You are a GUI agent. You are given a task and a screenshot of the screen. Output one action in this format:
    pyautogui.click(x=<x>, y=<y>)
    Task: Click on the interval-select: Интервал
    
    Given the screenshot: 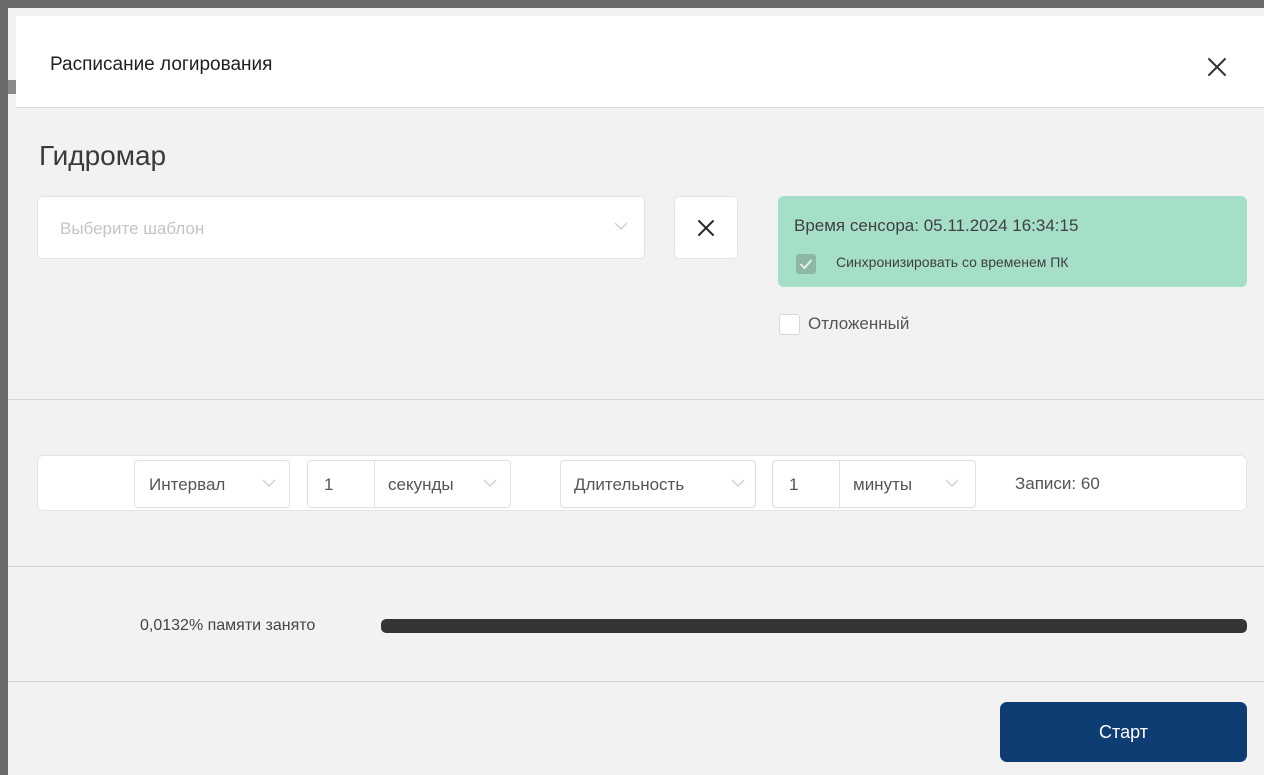 What is the action you would take?
    pyautogui.click(x=212, y=484)
    